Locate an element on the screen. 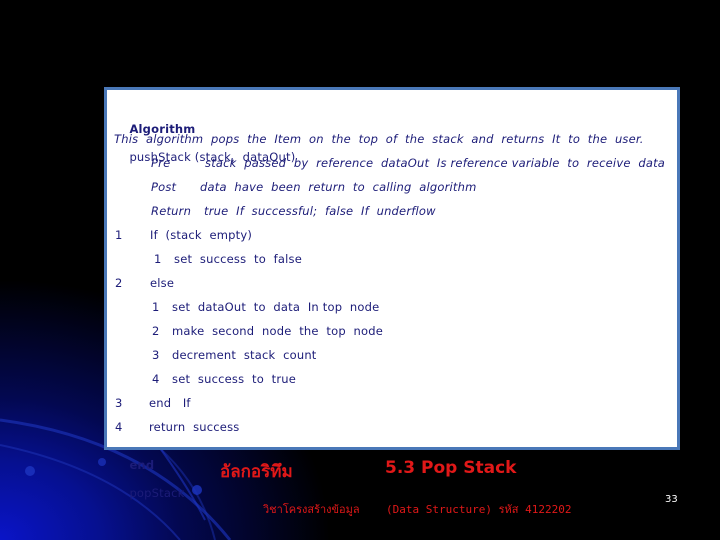 The image size is (720, 540). footer-thai-course: วิชาโครงสร้างข้อมูล is located at coordinates (311, 509).